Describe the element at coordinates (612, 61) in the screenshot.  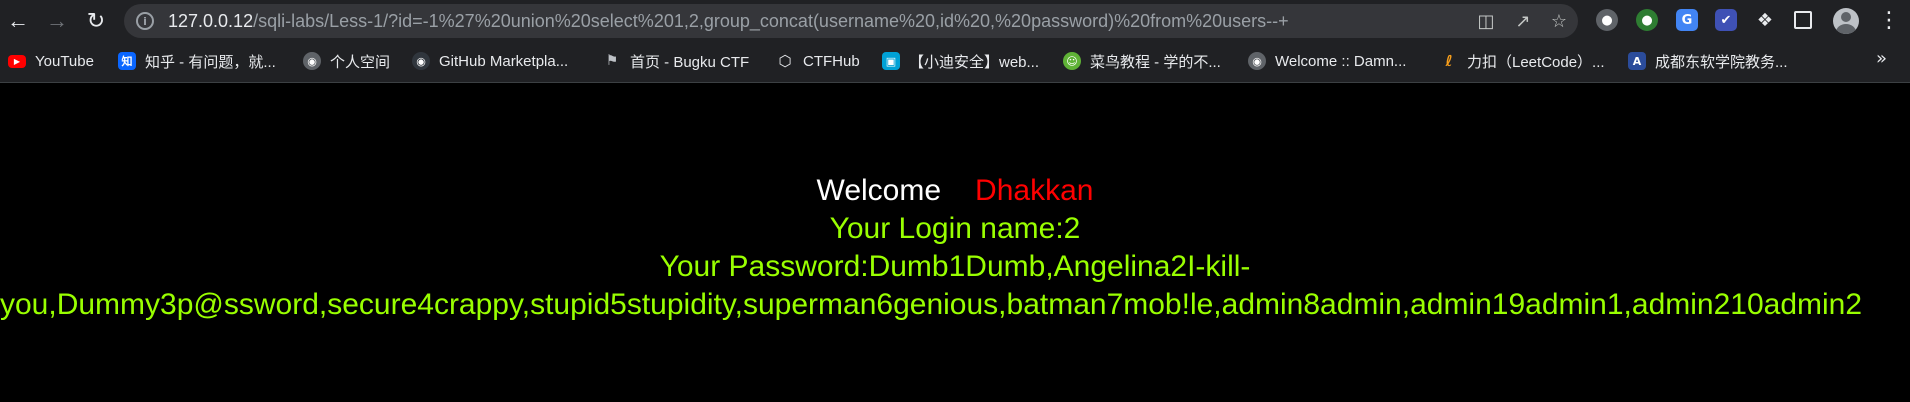
I see `flag-icon: ⚑` at that location.